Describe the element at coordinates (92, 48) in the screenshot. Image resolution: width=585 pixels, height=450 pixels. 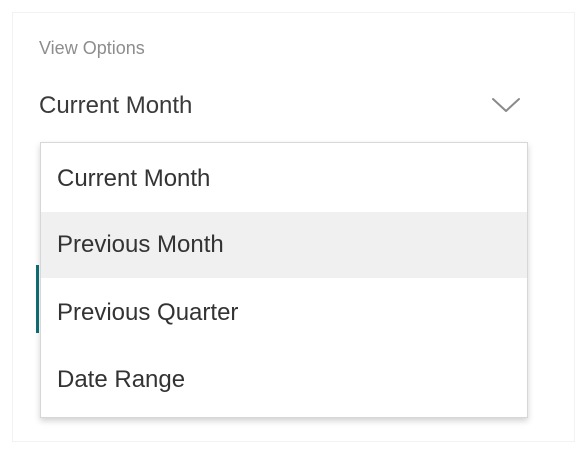
I see `view-options-label: View Options` at that location.